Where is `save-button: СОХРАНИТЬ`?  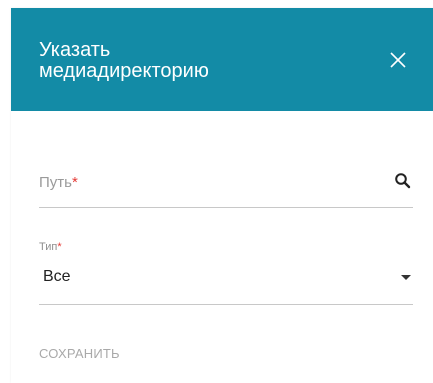
save-button: СОХРАНИТЬ is located at coordinates (79, 353).